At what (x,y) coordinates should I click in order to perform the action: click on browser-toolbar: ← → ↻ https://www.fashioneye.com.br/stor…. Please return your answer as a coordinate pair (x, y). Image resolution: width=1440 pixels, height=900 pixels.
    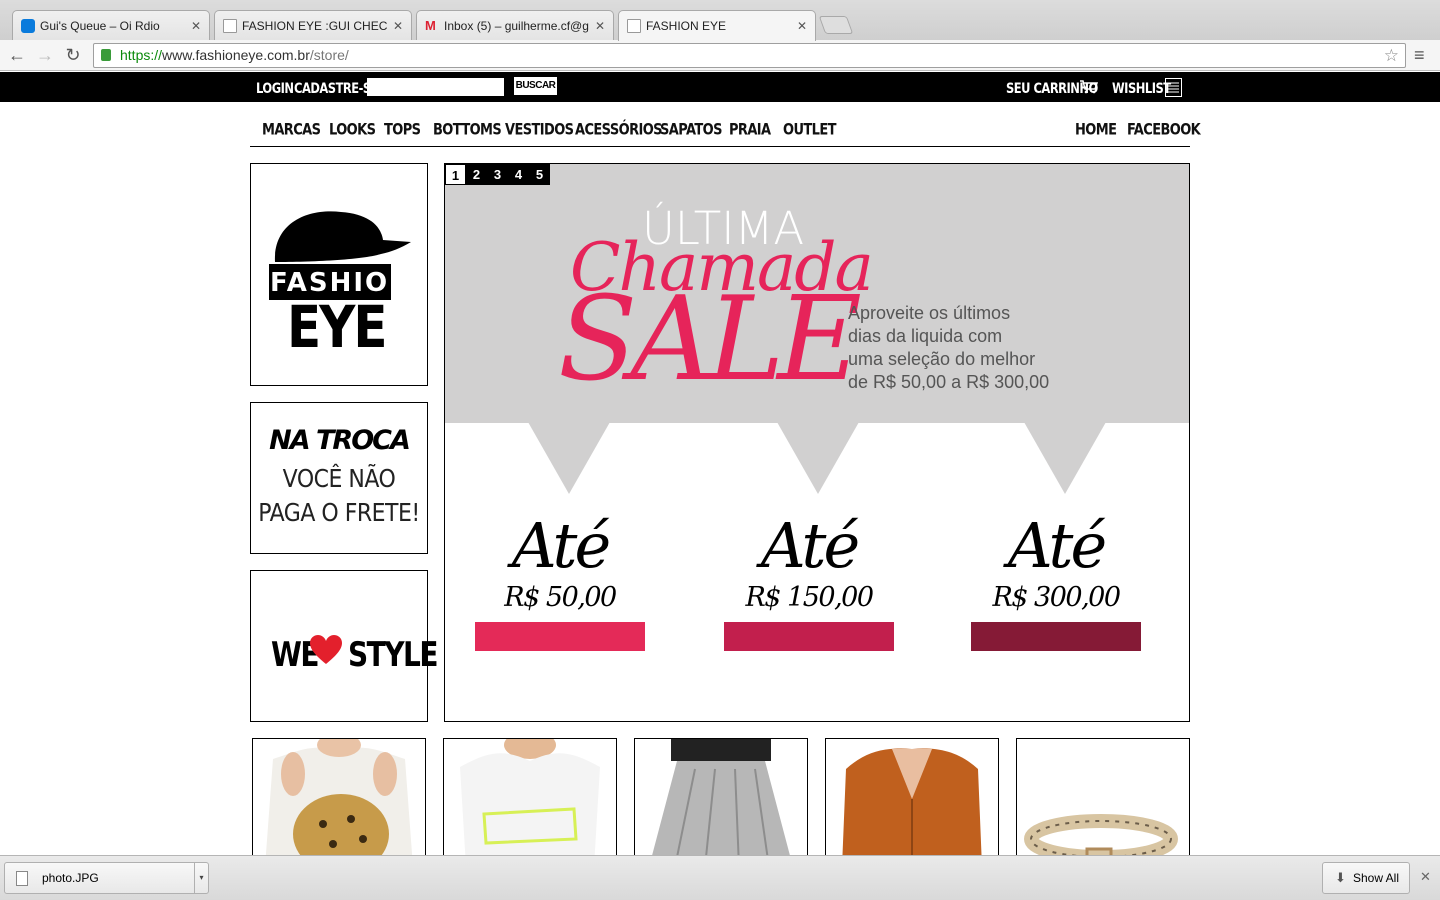
    Looking at the image, I should click on (720, 55).